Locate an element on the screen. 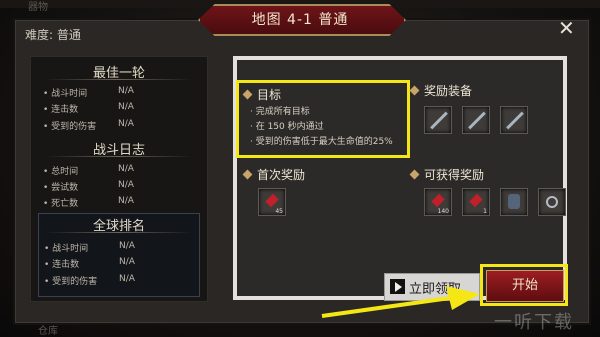 The height and width of the screenshot is (337, 600). reward-slot: 140 is located at coordinates (438, 202).